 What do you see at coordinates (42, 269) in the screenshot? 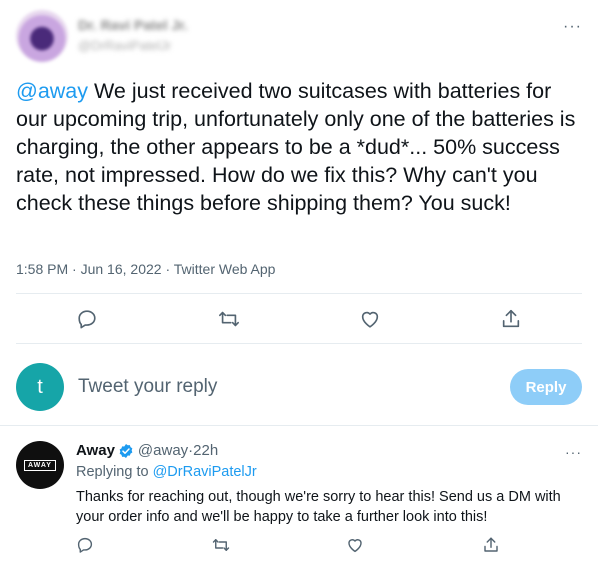
I see `tweet-time: 1:58 PM` at bounding box center [42, 269].